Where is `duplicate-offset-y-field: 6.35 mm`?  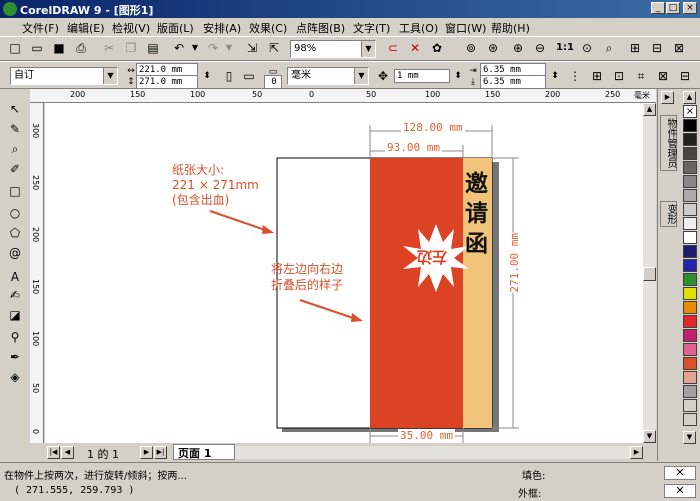
duplicate-offset-y-field: 6.35 mm is located at coordinates (513, 82).